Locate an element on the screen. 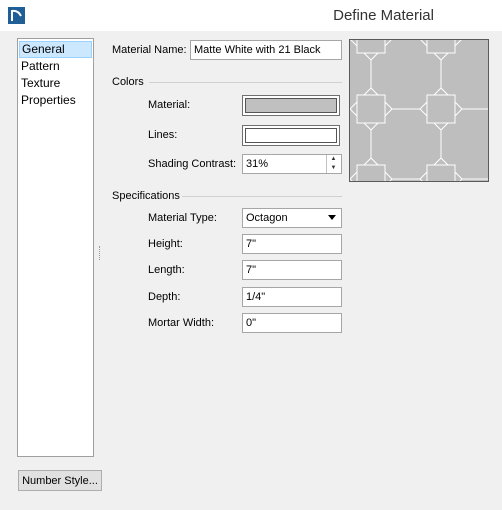  specifications-group-divider is located at coordinates (262, 196).